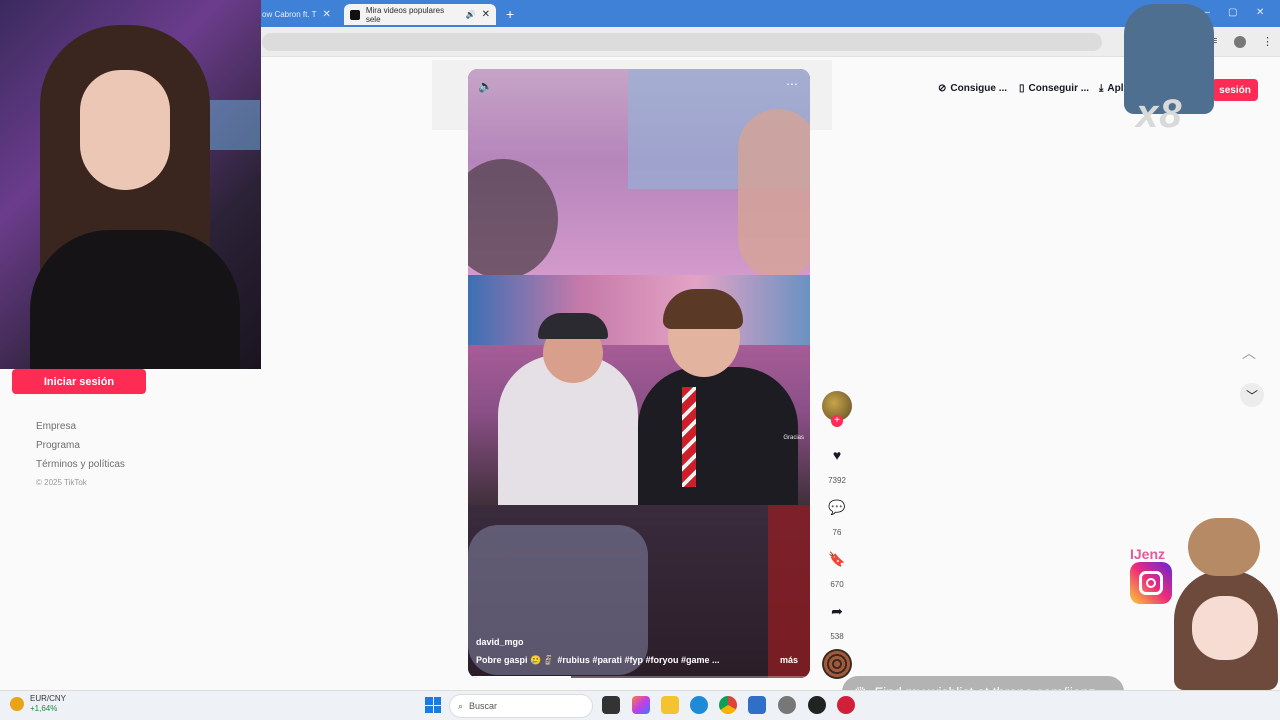 This screenshot has height=720, width=1280. I want to click on comment-count: 76, so click(837, 532).